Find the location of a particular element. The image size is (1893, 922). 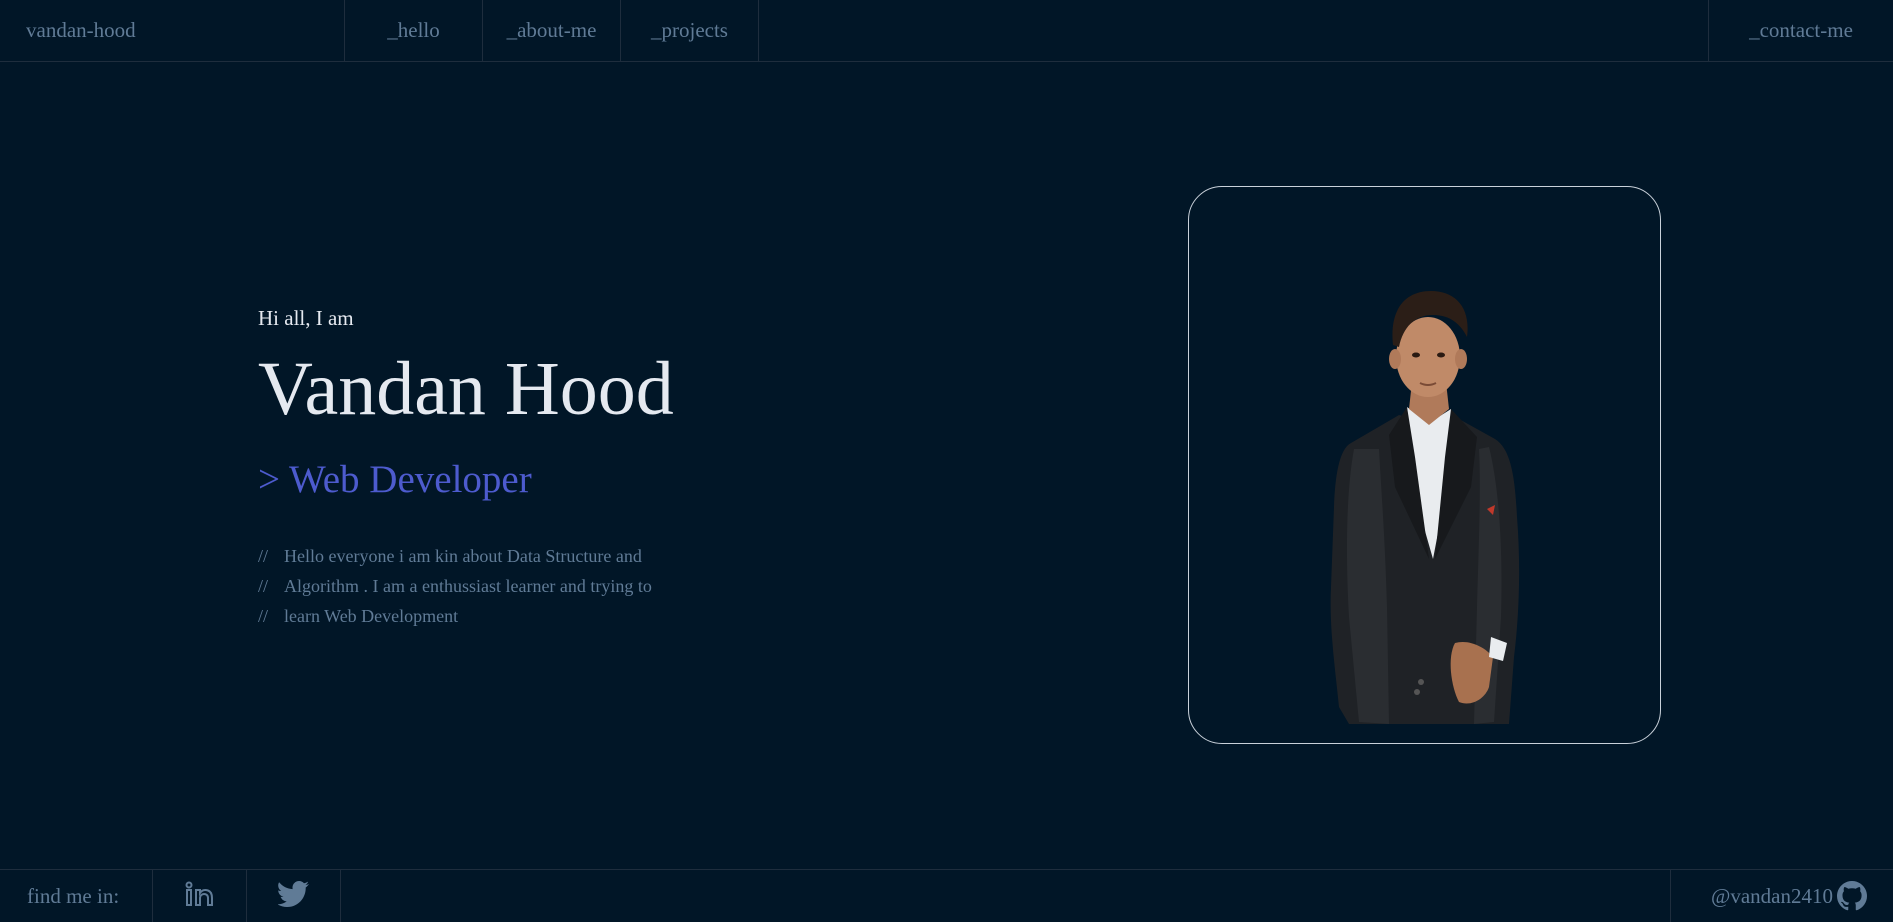

find-me-label: find me in: is located at coordinates (76, 896).